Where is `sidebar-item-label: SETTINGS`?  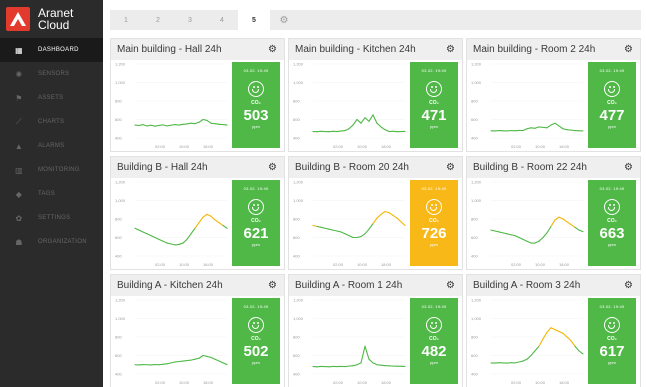
sidebar-item-label: SETTINGS is located at coordinates (54, 218).